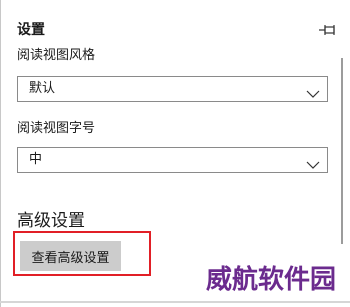 This screenshot has height=307, width=350. Describe the element at coordinates (172, 89) in the screenshot. I see `reading-view-style-dropdown: 默认` at that location.